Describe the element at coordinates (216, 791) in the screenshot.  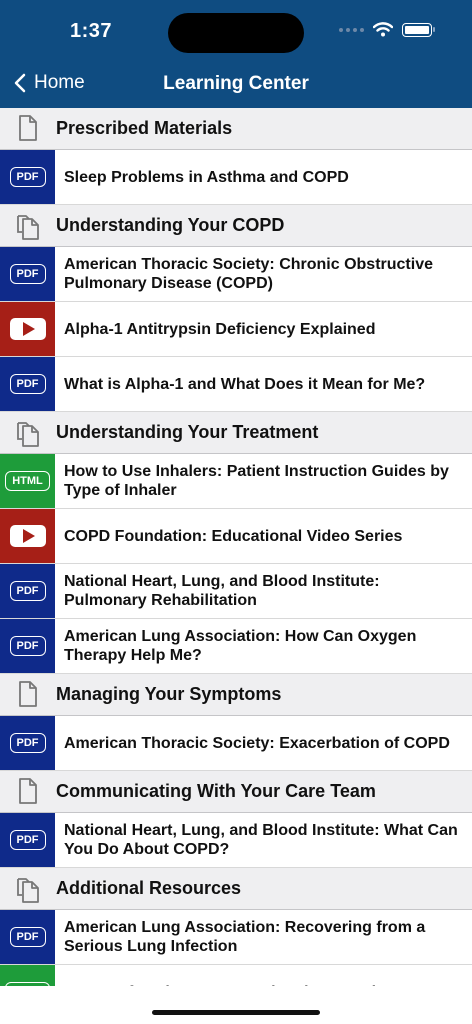
I see `section-title: Communicating With Your Care Team` at that location.